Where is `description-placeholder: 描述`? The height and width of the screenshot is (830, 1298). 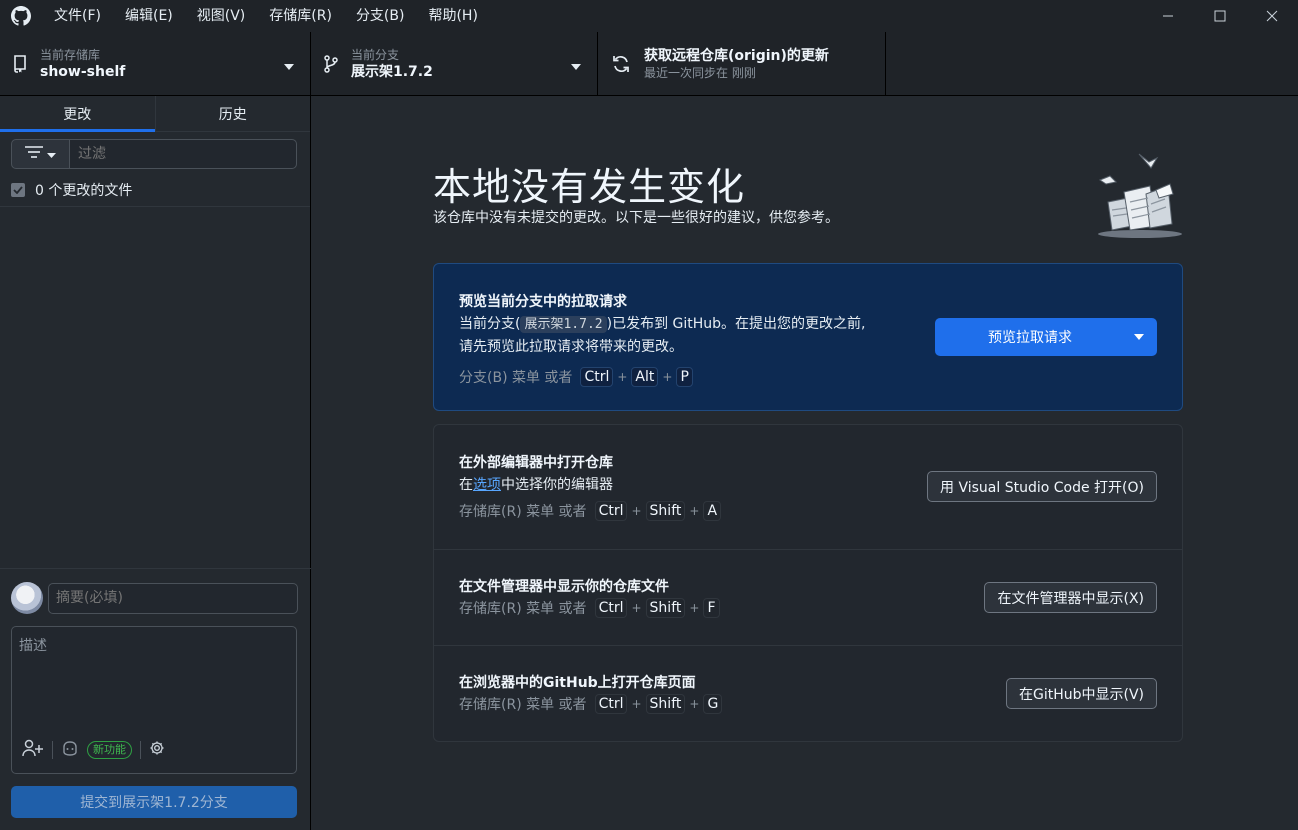
description-placeholder: 描述 is located at coordinates (33, 646).